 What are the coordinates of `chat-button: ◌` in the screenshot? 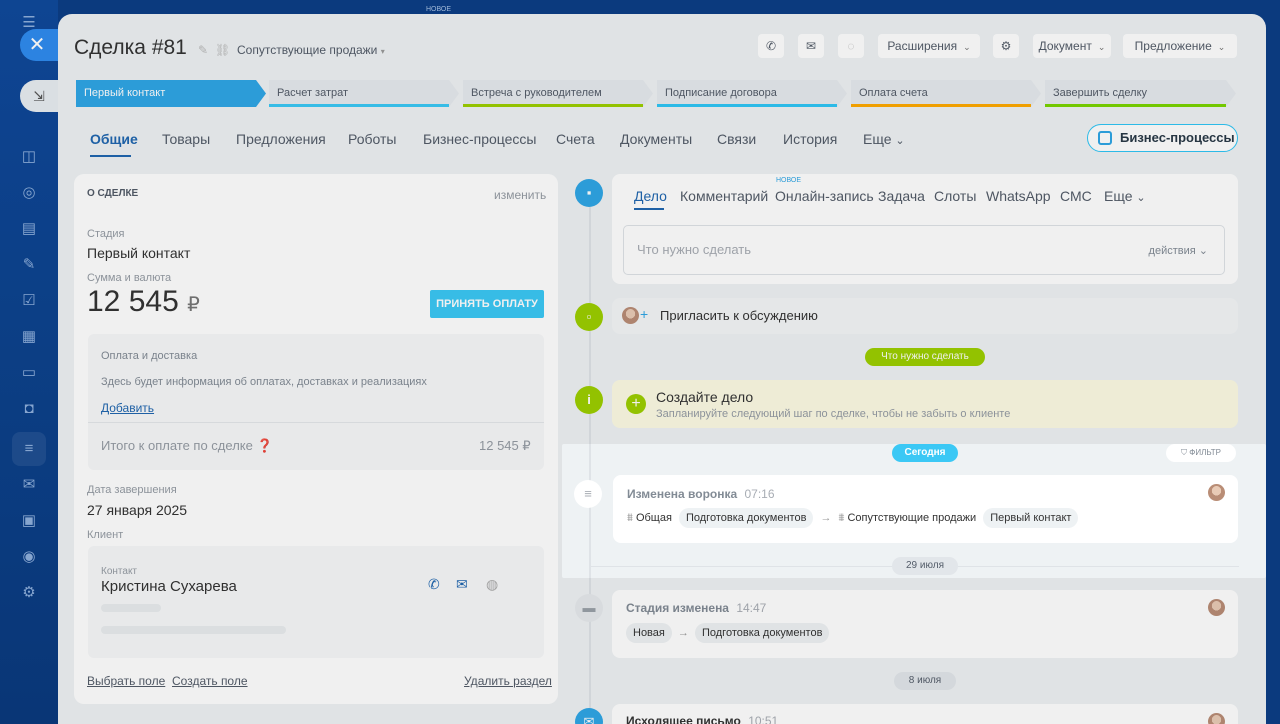 It's located at (851, 46).